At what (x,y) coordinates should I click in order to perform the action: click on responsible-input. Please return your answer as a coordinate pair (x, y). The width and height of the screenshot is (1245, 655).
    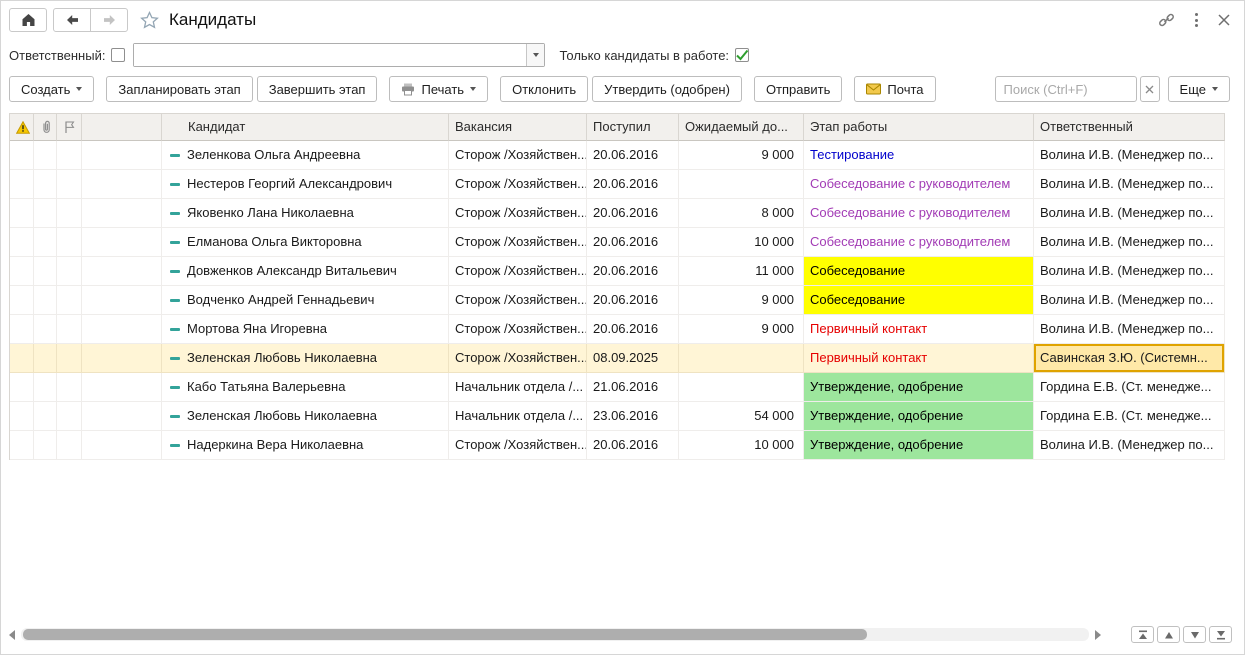
    Looking at the image, I should click on (330, 55).